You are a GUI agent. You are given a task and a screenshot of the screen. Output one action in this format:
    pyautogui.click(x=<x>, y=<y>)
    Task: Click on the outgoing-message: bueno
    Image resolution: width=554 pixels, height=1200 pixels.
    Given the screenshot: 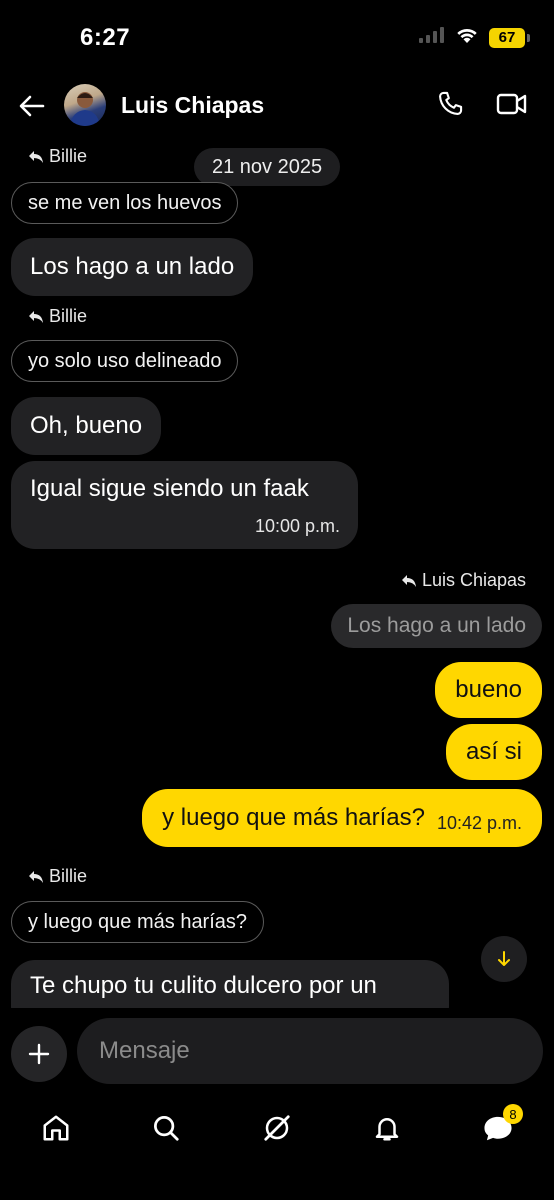 What is the action you would take?
    pyautogui.click(x=488, y=690)
    